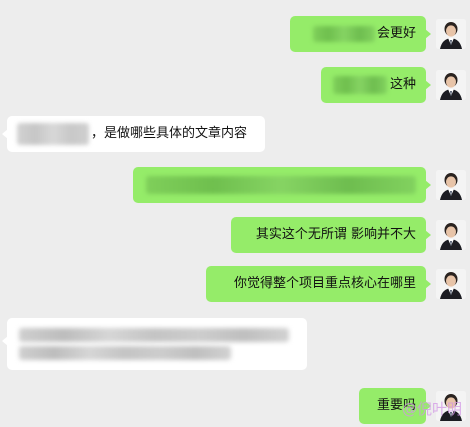 This screenshot has height=427, width=470. Describe the element at coordinates (169, 133) in the screenshot. I see `message-text: ，是做哪些具体的文章内容` at that location.